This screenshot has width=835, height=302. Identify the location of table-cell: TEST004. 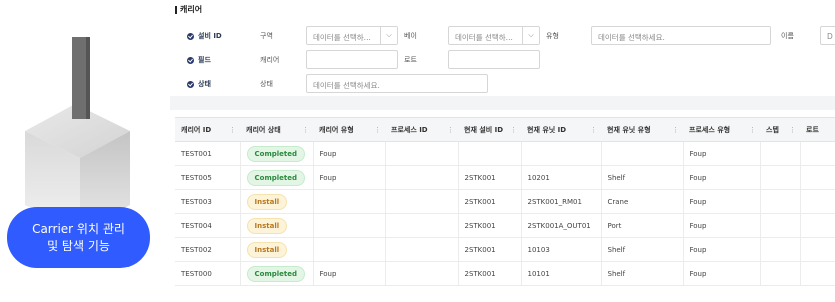
(208, 225).